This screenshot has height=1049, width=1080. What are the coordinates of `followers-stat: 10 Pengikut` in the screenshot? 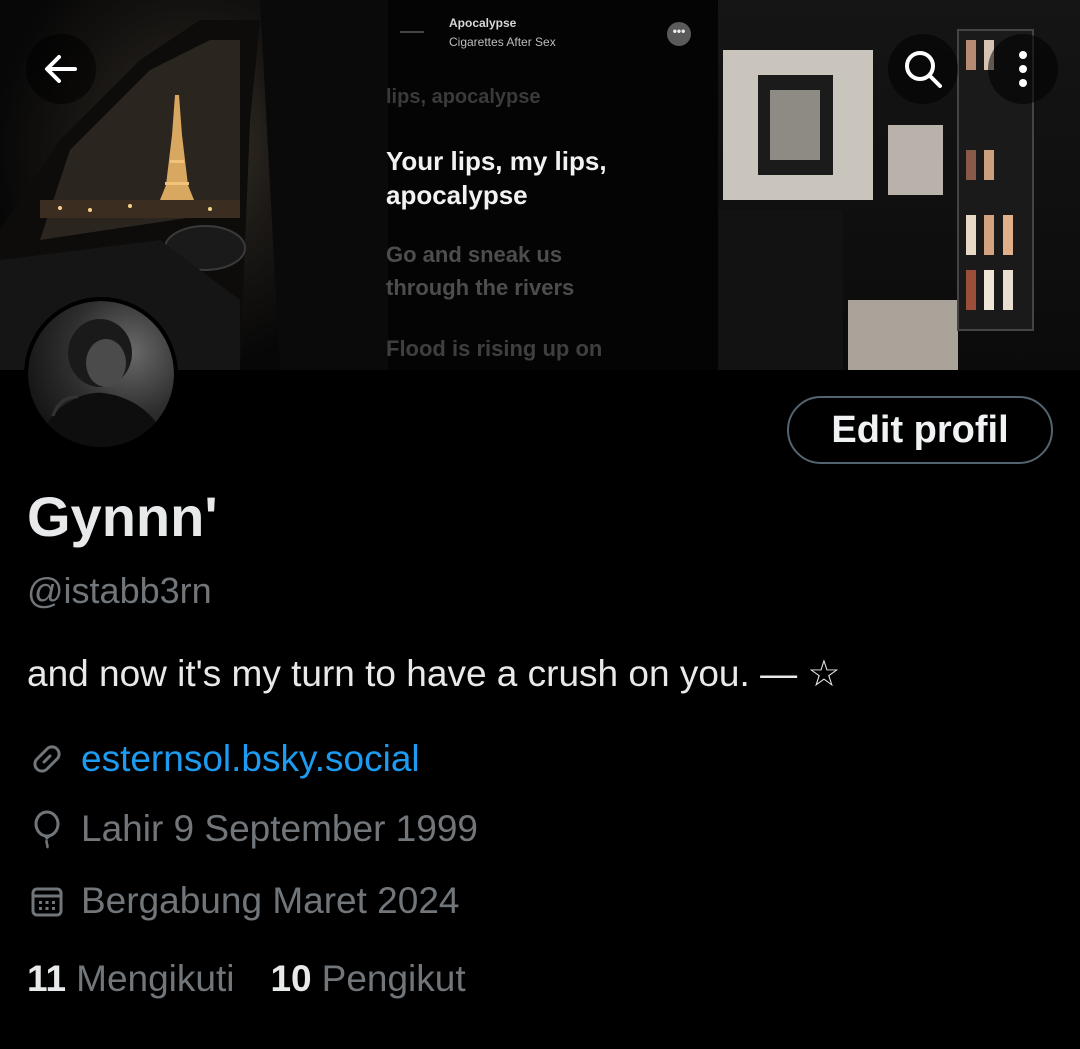 It's located at (367, 979).